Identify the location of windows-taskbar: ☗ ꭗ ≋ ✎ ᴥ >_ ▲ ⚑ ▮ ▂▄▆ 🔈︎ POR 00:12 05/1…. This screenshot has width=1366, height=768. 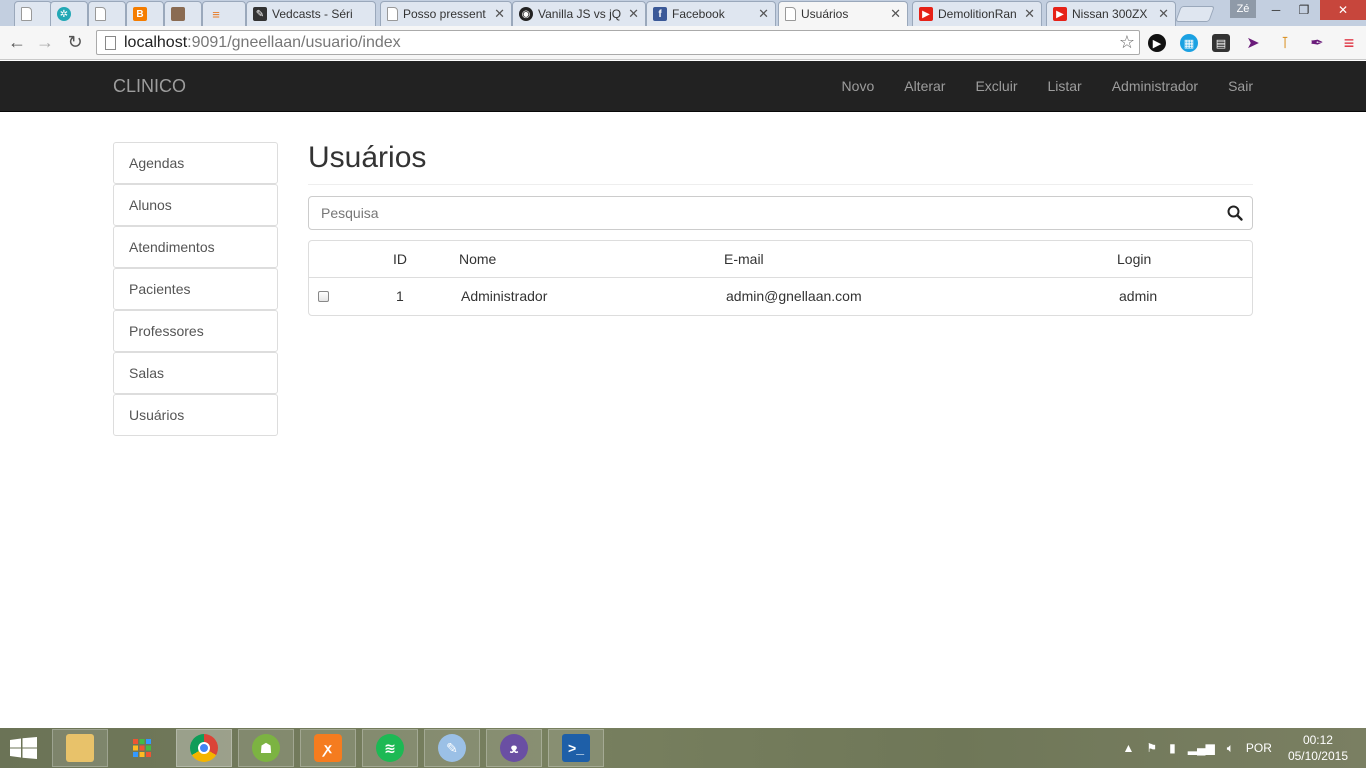
(683, 748).